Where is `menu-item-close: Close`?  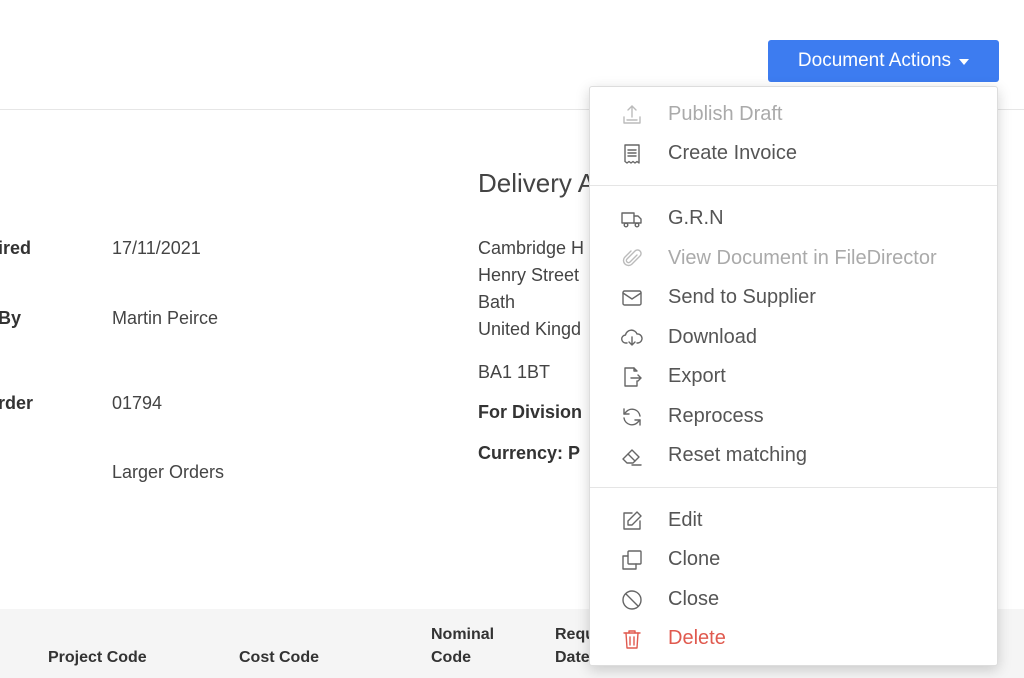
menu-item-close: Close is located at coordinates (793, 599).